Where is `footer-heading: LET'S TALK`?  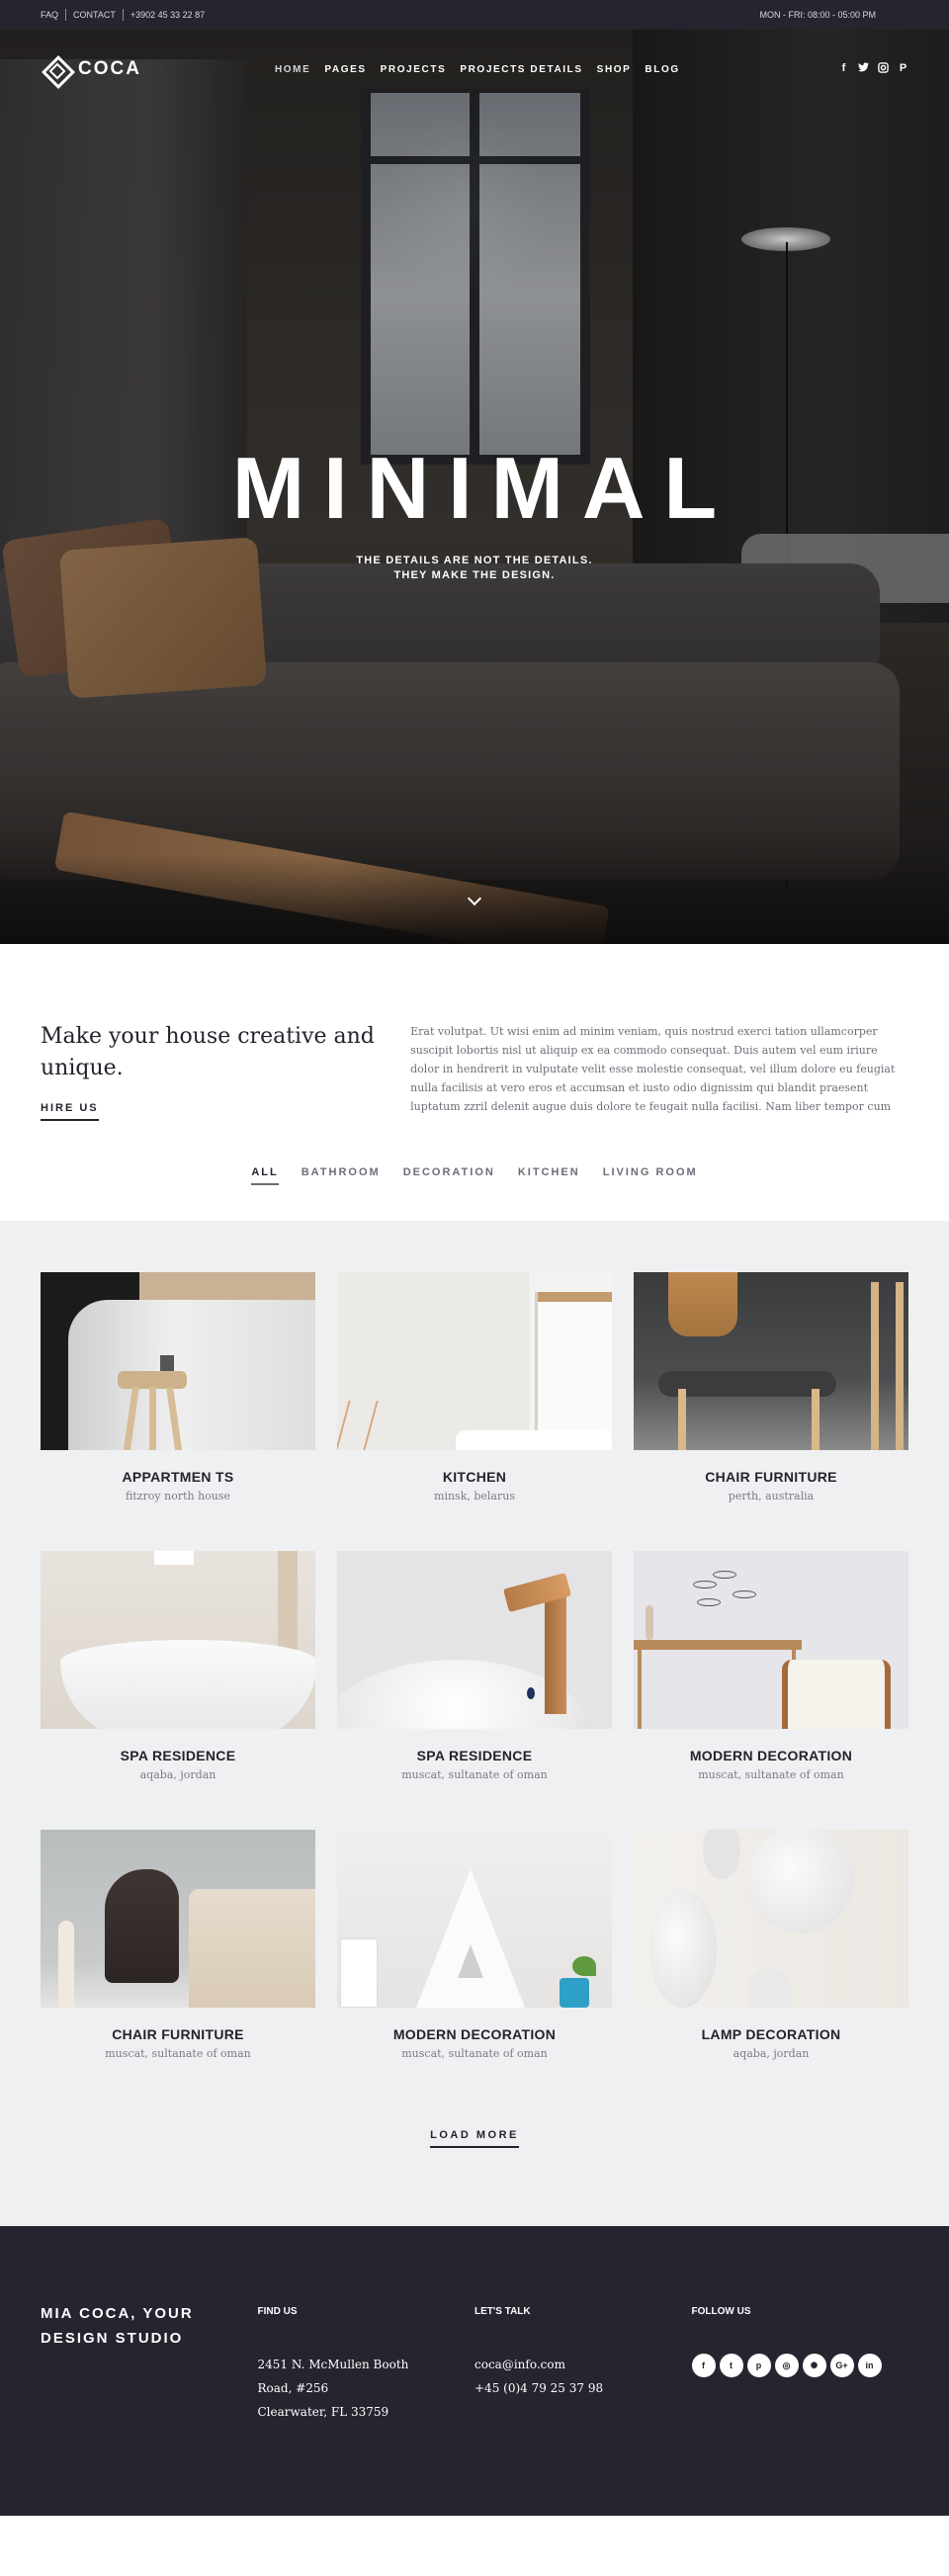 footer-heading: LET'S TALK is located at coordinates (503, 2311).